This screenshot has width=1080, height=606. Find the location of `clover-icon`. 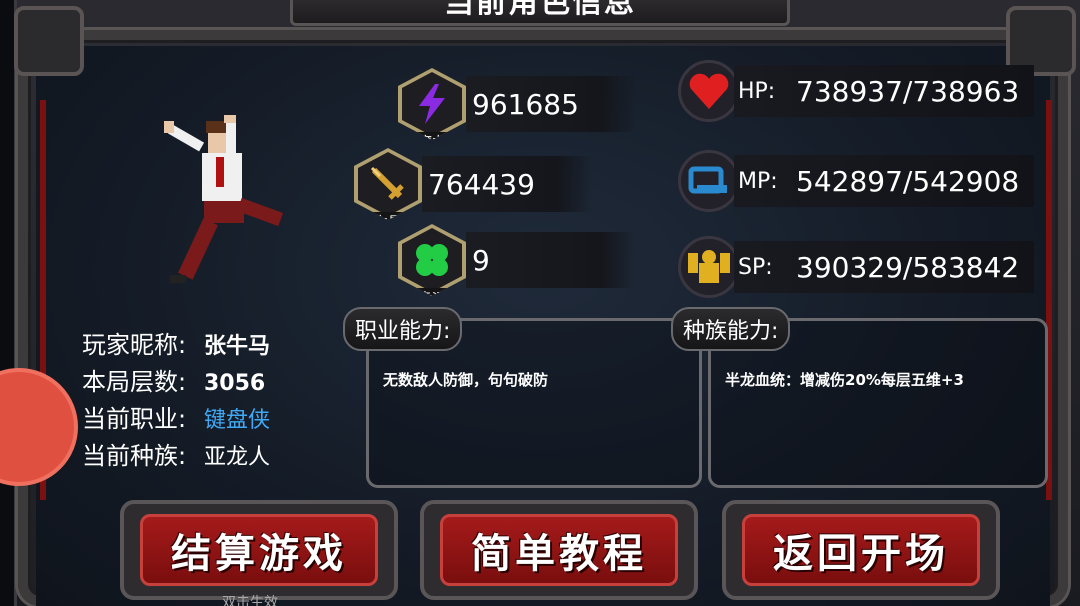

clover-icon is located at coordinates (432, 260).